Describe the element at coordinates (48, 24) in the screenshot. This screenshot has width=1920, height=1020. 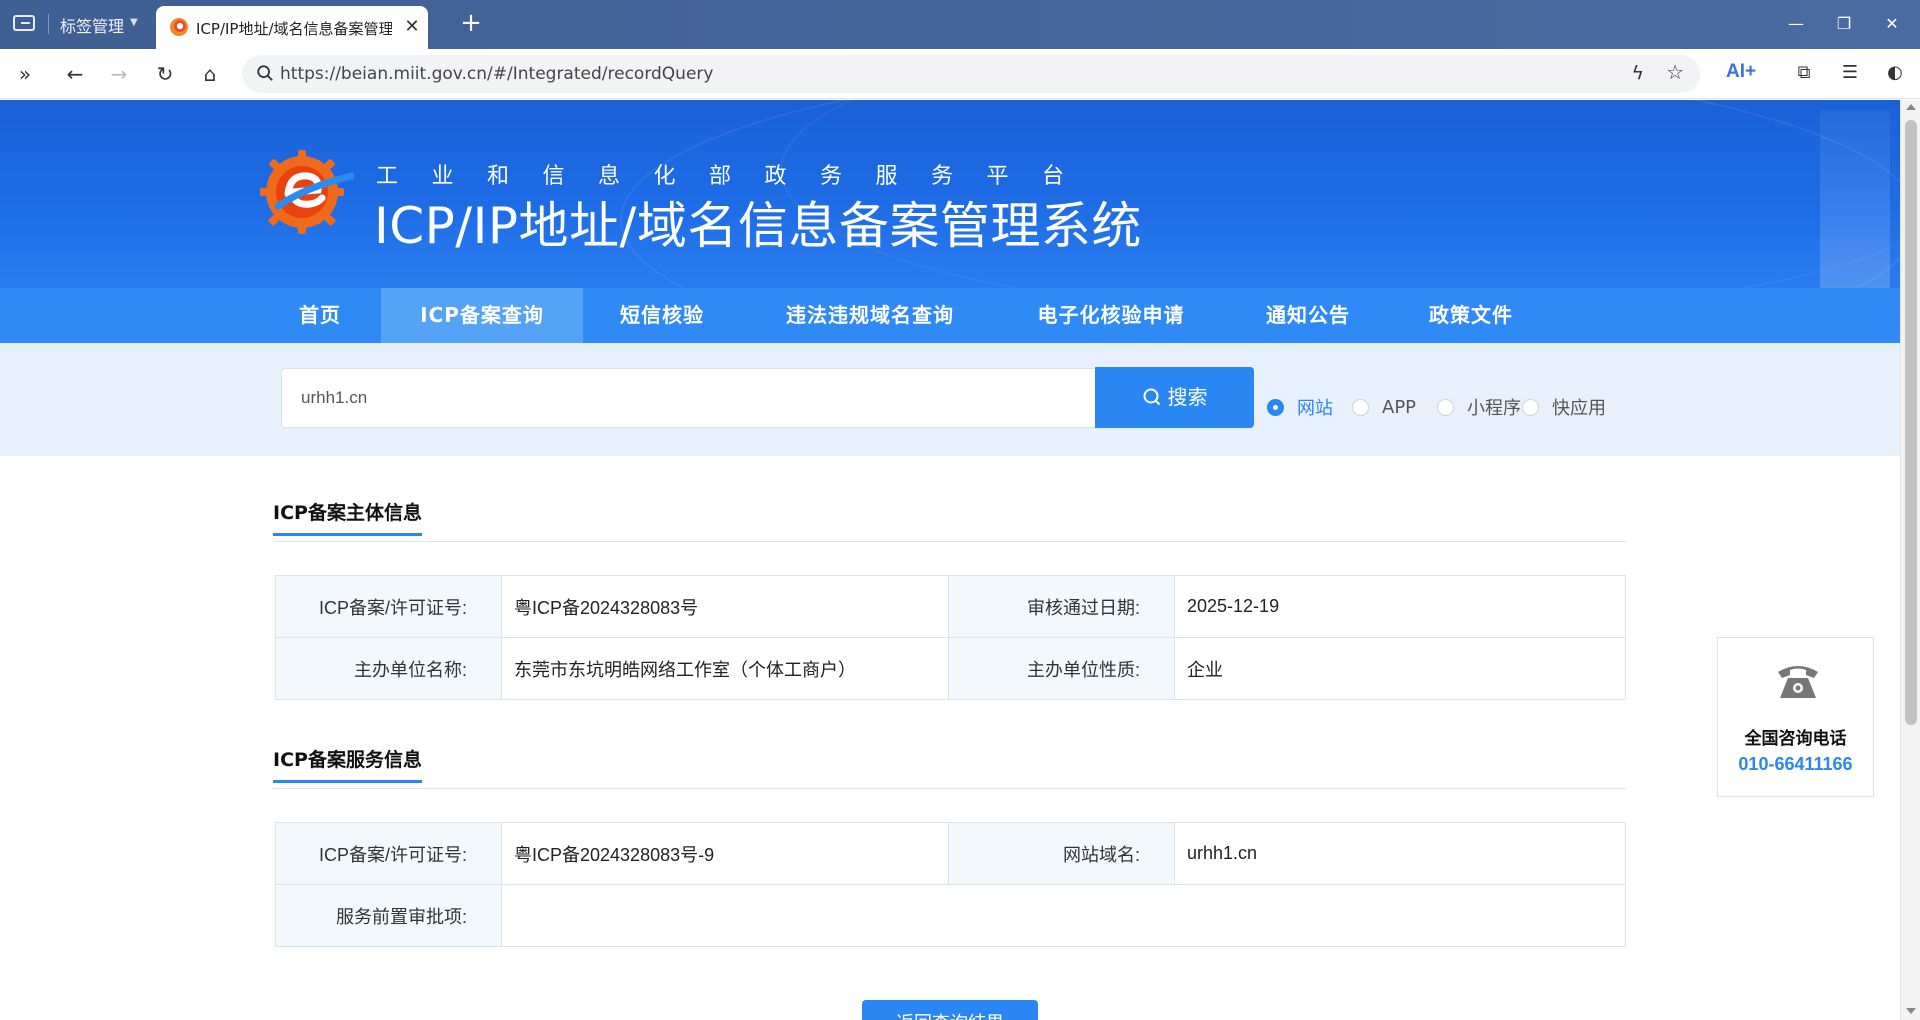
I see `tab-separator` at that location.